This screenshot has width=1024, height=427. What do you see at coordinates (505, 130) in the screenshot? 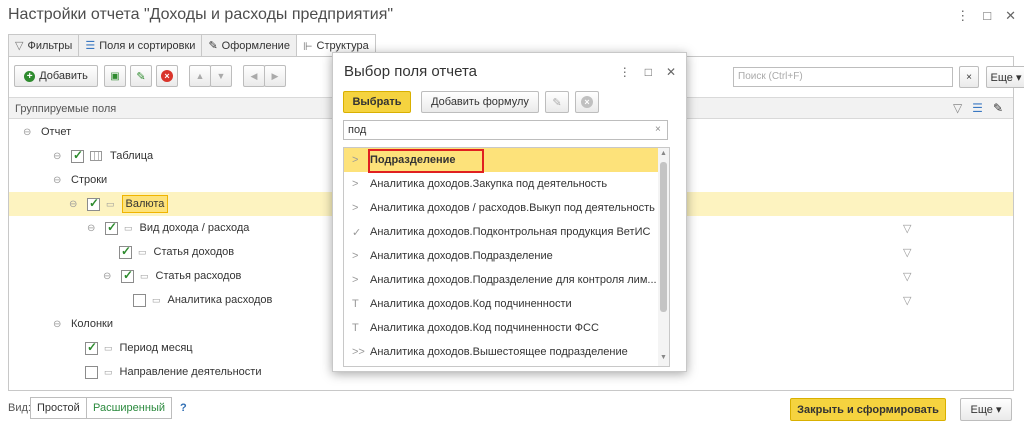
I see `field-search-input: под` at bounding box center [505, 130].